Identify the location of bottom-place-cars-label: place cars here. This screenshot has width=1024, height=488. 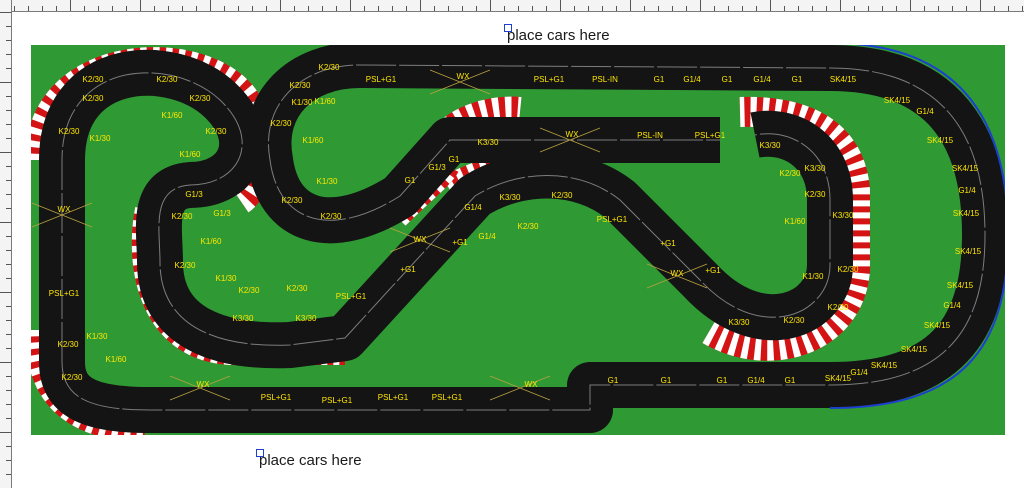
(310, 460).